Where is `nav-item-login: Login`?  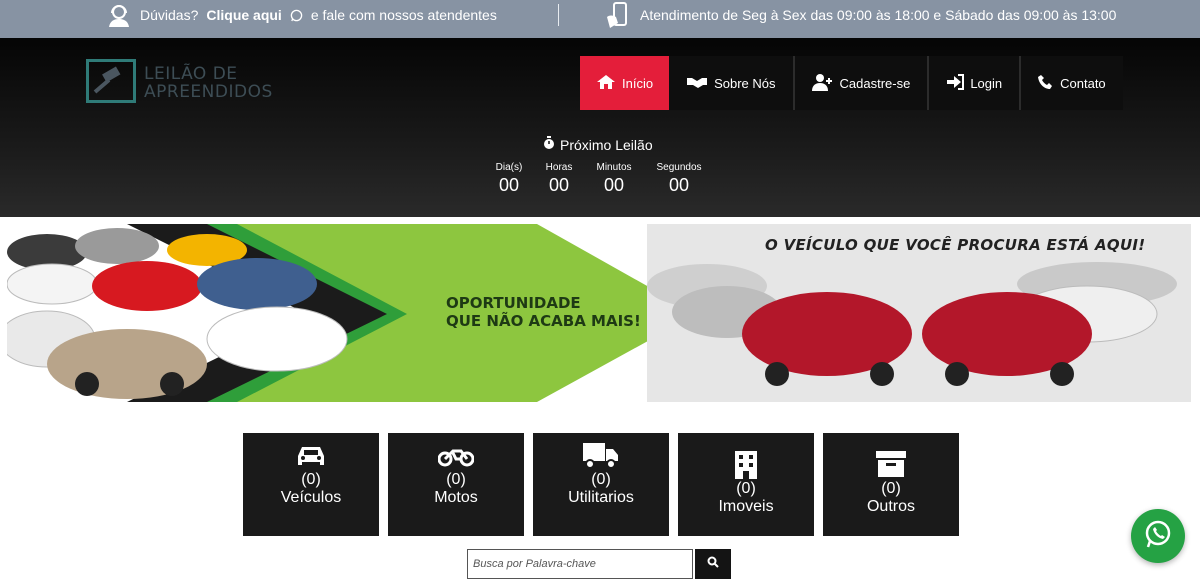 nav-item-login: Login is located at coordinates (975, 83).